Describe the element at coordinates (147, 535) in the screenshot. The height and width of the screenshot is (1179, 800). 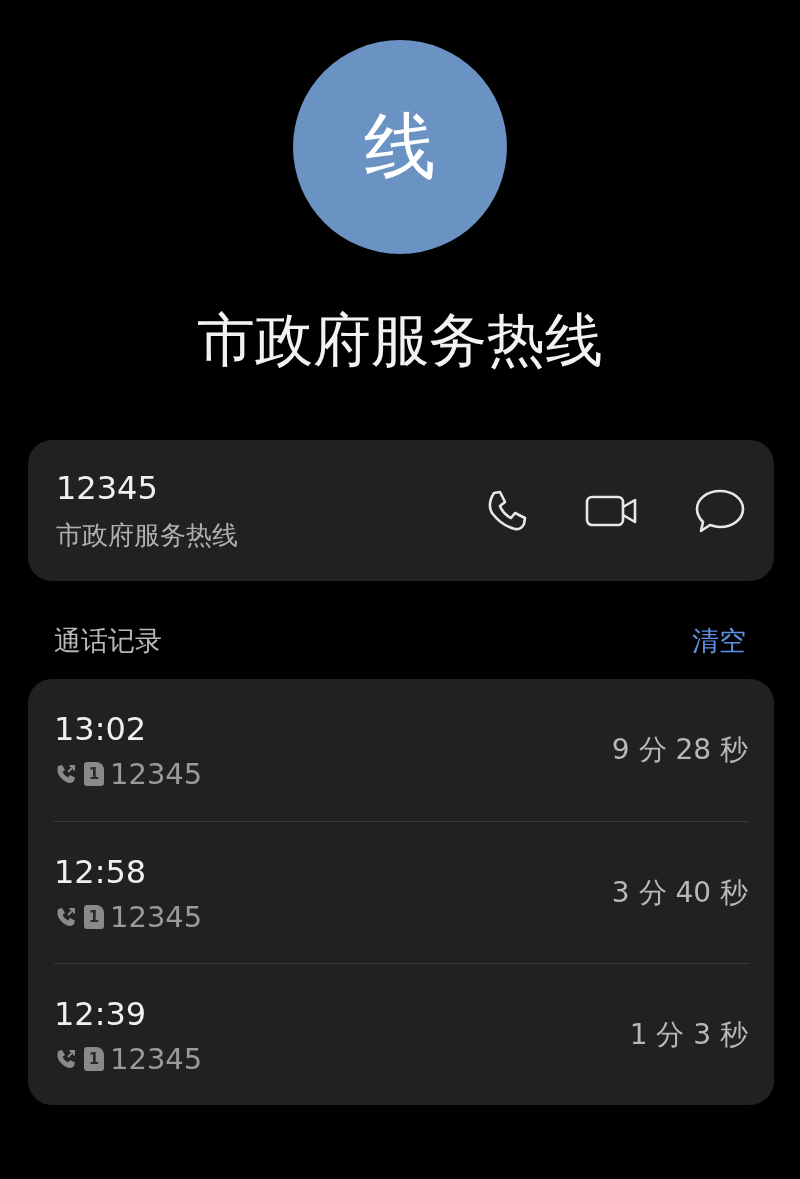
I see `number-label: 市政府服务热线` at that location.